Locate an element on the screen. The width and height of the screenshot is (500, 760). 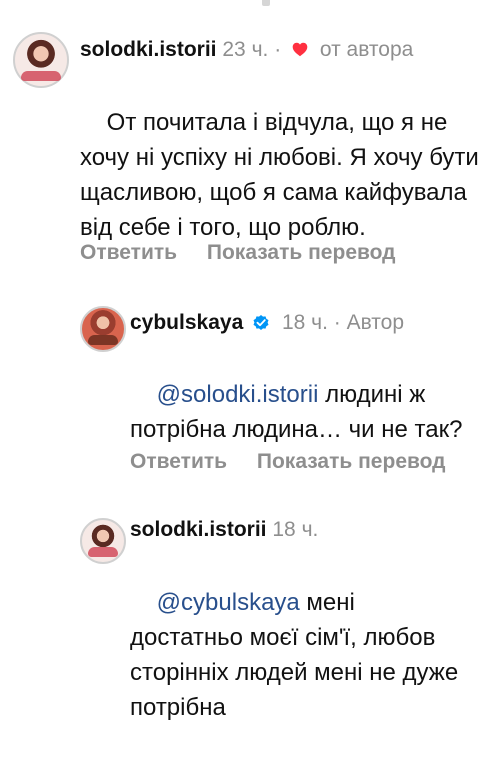
mention-link: @cybulskaya is located at coordinates (228, 602).